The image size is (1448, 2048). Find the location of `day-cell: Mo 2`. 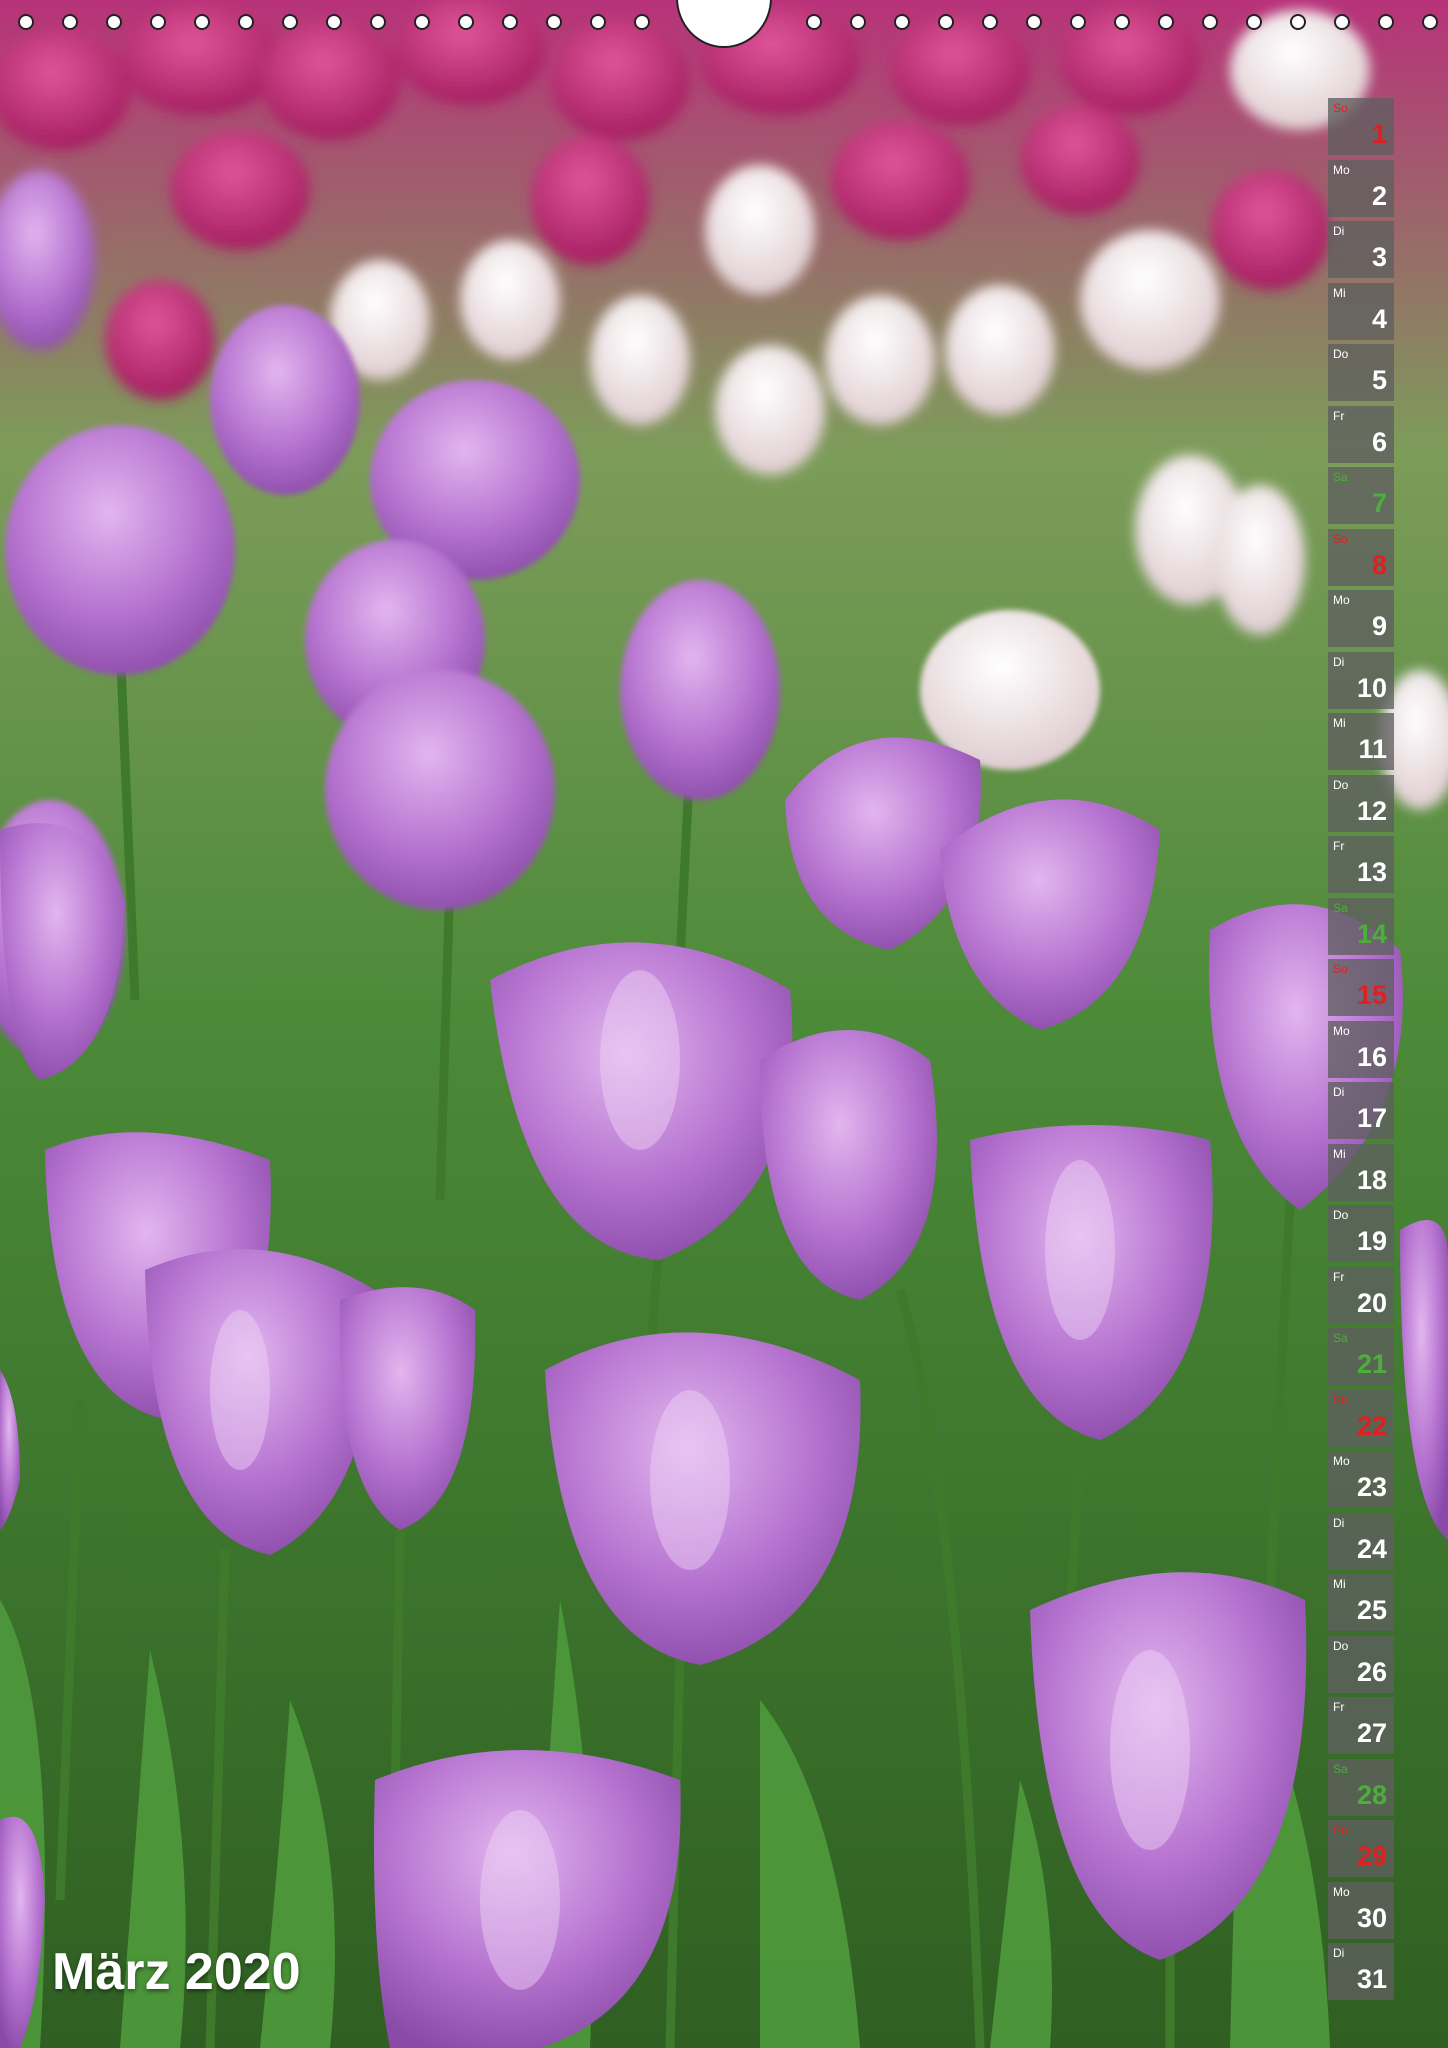

day-cell: Mo 2 is located at coordinates (1361, 188).